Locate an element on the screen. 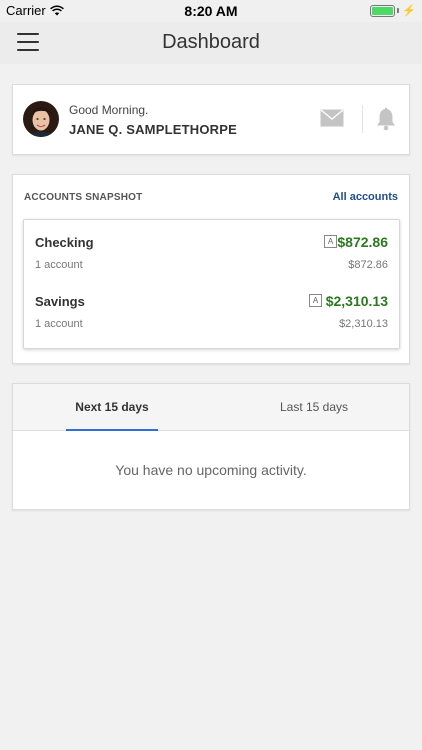  status-time: 8:20 AM is located at coordinates (211, 11).